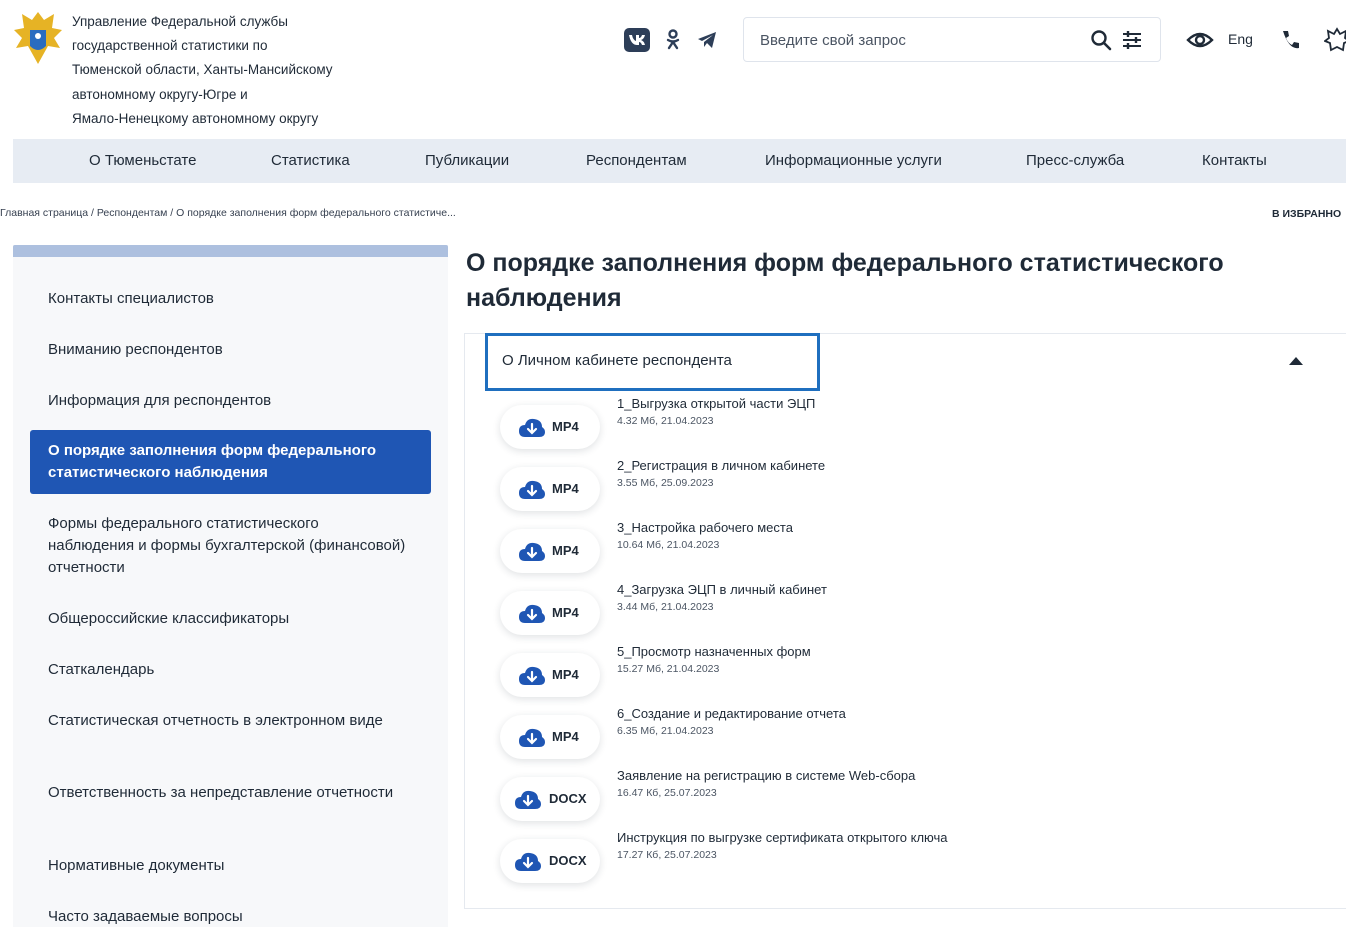 The height and width of the screenshot is (927, 1346). What do you see at coordinates (1075, 160) in the screenshot?
I see `nav-item-press: Пресс-служба` at bounding box center [1075, 160].